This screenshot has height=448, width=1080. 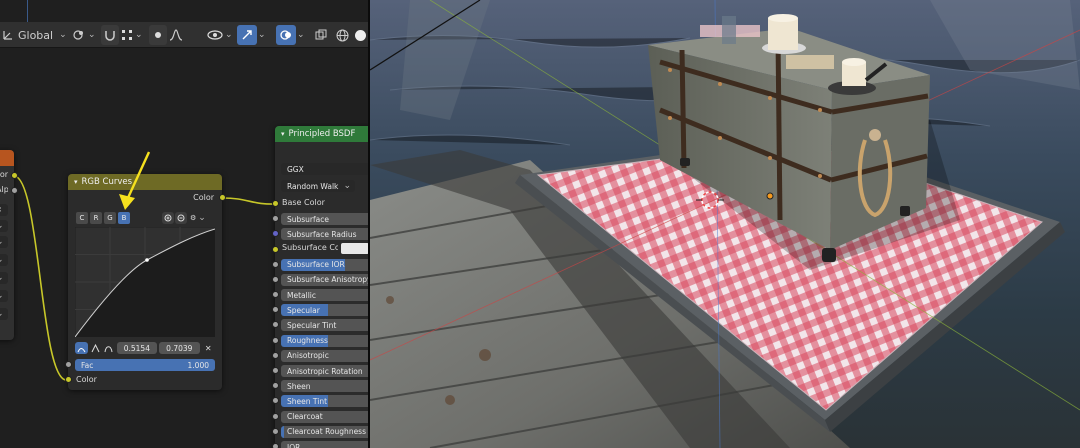 What do you see at coordinates (87, 365) in the screenshot?
I see `fac-label: Fac` at bounding box center [87, 365].